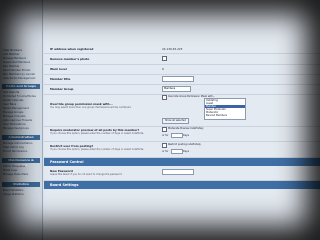  I want to click on sidebar-link: View Members, so click(21, 50).